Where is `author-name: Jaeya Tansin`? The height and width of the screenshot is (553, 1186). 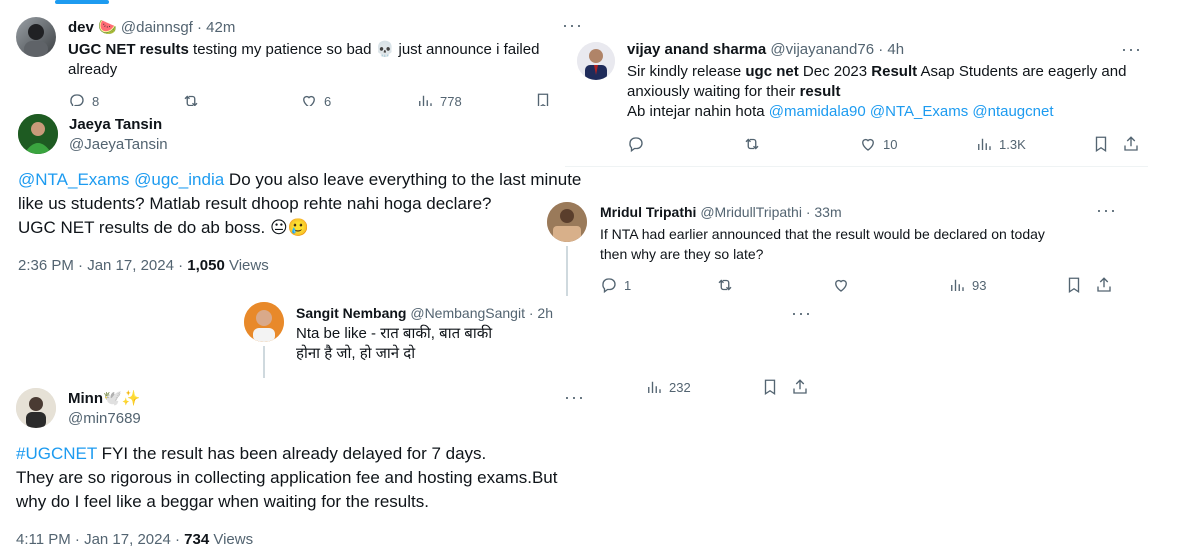 author-name: Jaeya Tansin is located at coordinates (115, 125).